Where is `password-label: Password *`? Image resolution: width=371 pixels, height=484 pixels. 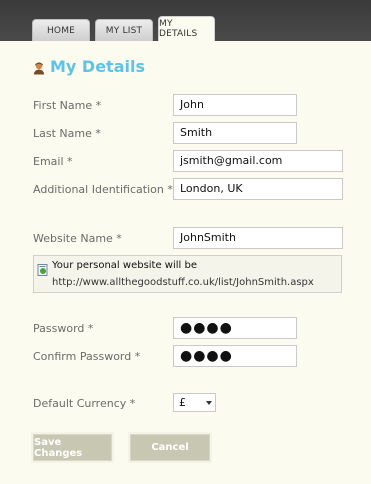
password-label: Password * is located at coordinates (63, 328).